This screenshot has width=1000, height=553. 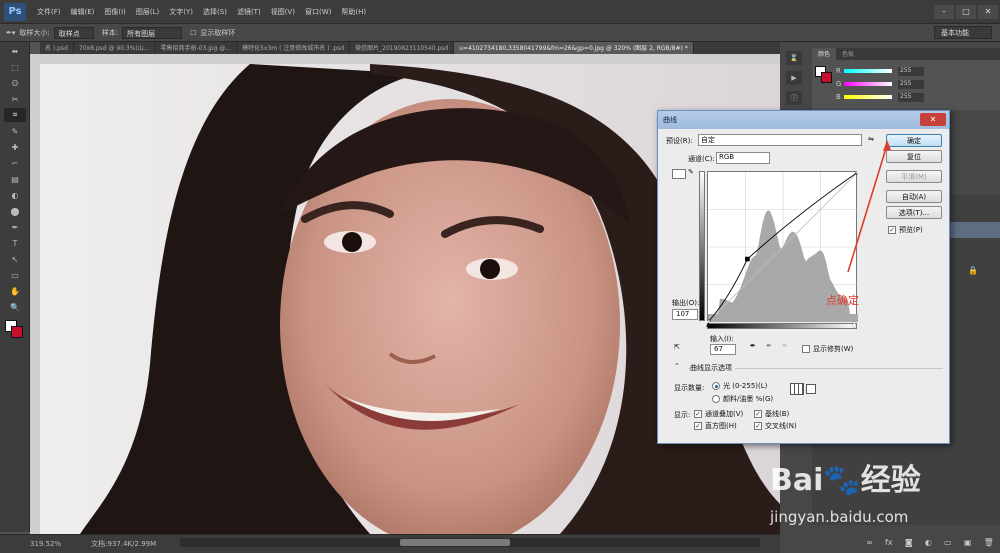 What do you see at coordinates (15, 243) in the screenshot?
I see `type-tool-icon: T` at bounding box center [15, 243].